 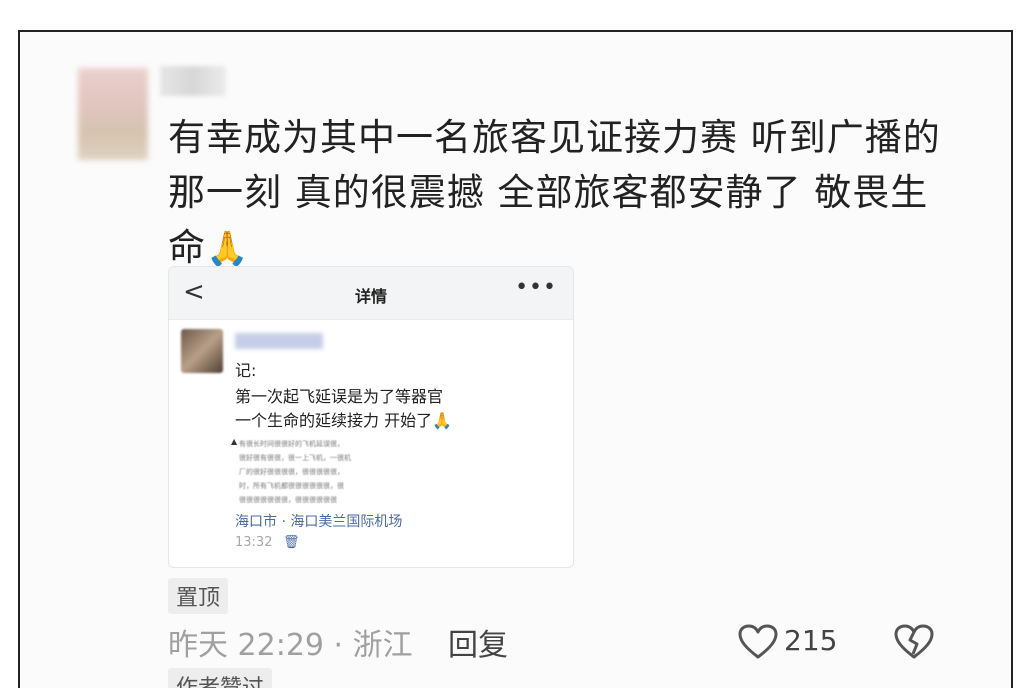 I want to click on card-text-line: 一个生命的延续接力 开始了🙏, so click(x=344, y=420).